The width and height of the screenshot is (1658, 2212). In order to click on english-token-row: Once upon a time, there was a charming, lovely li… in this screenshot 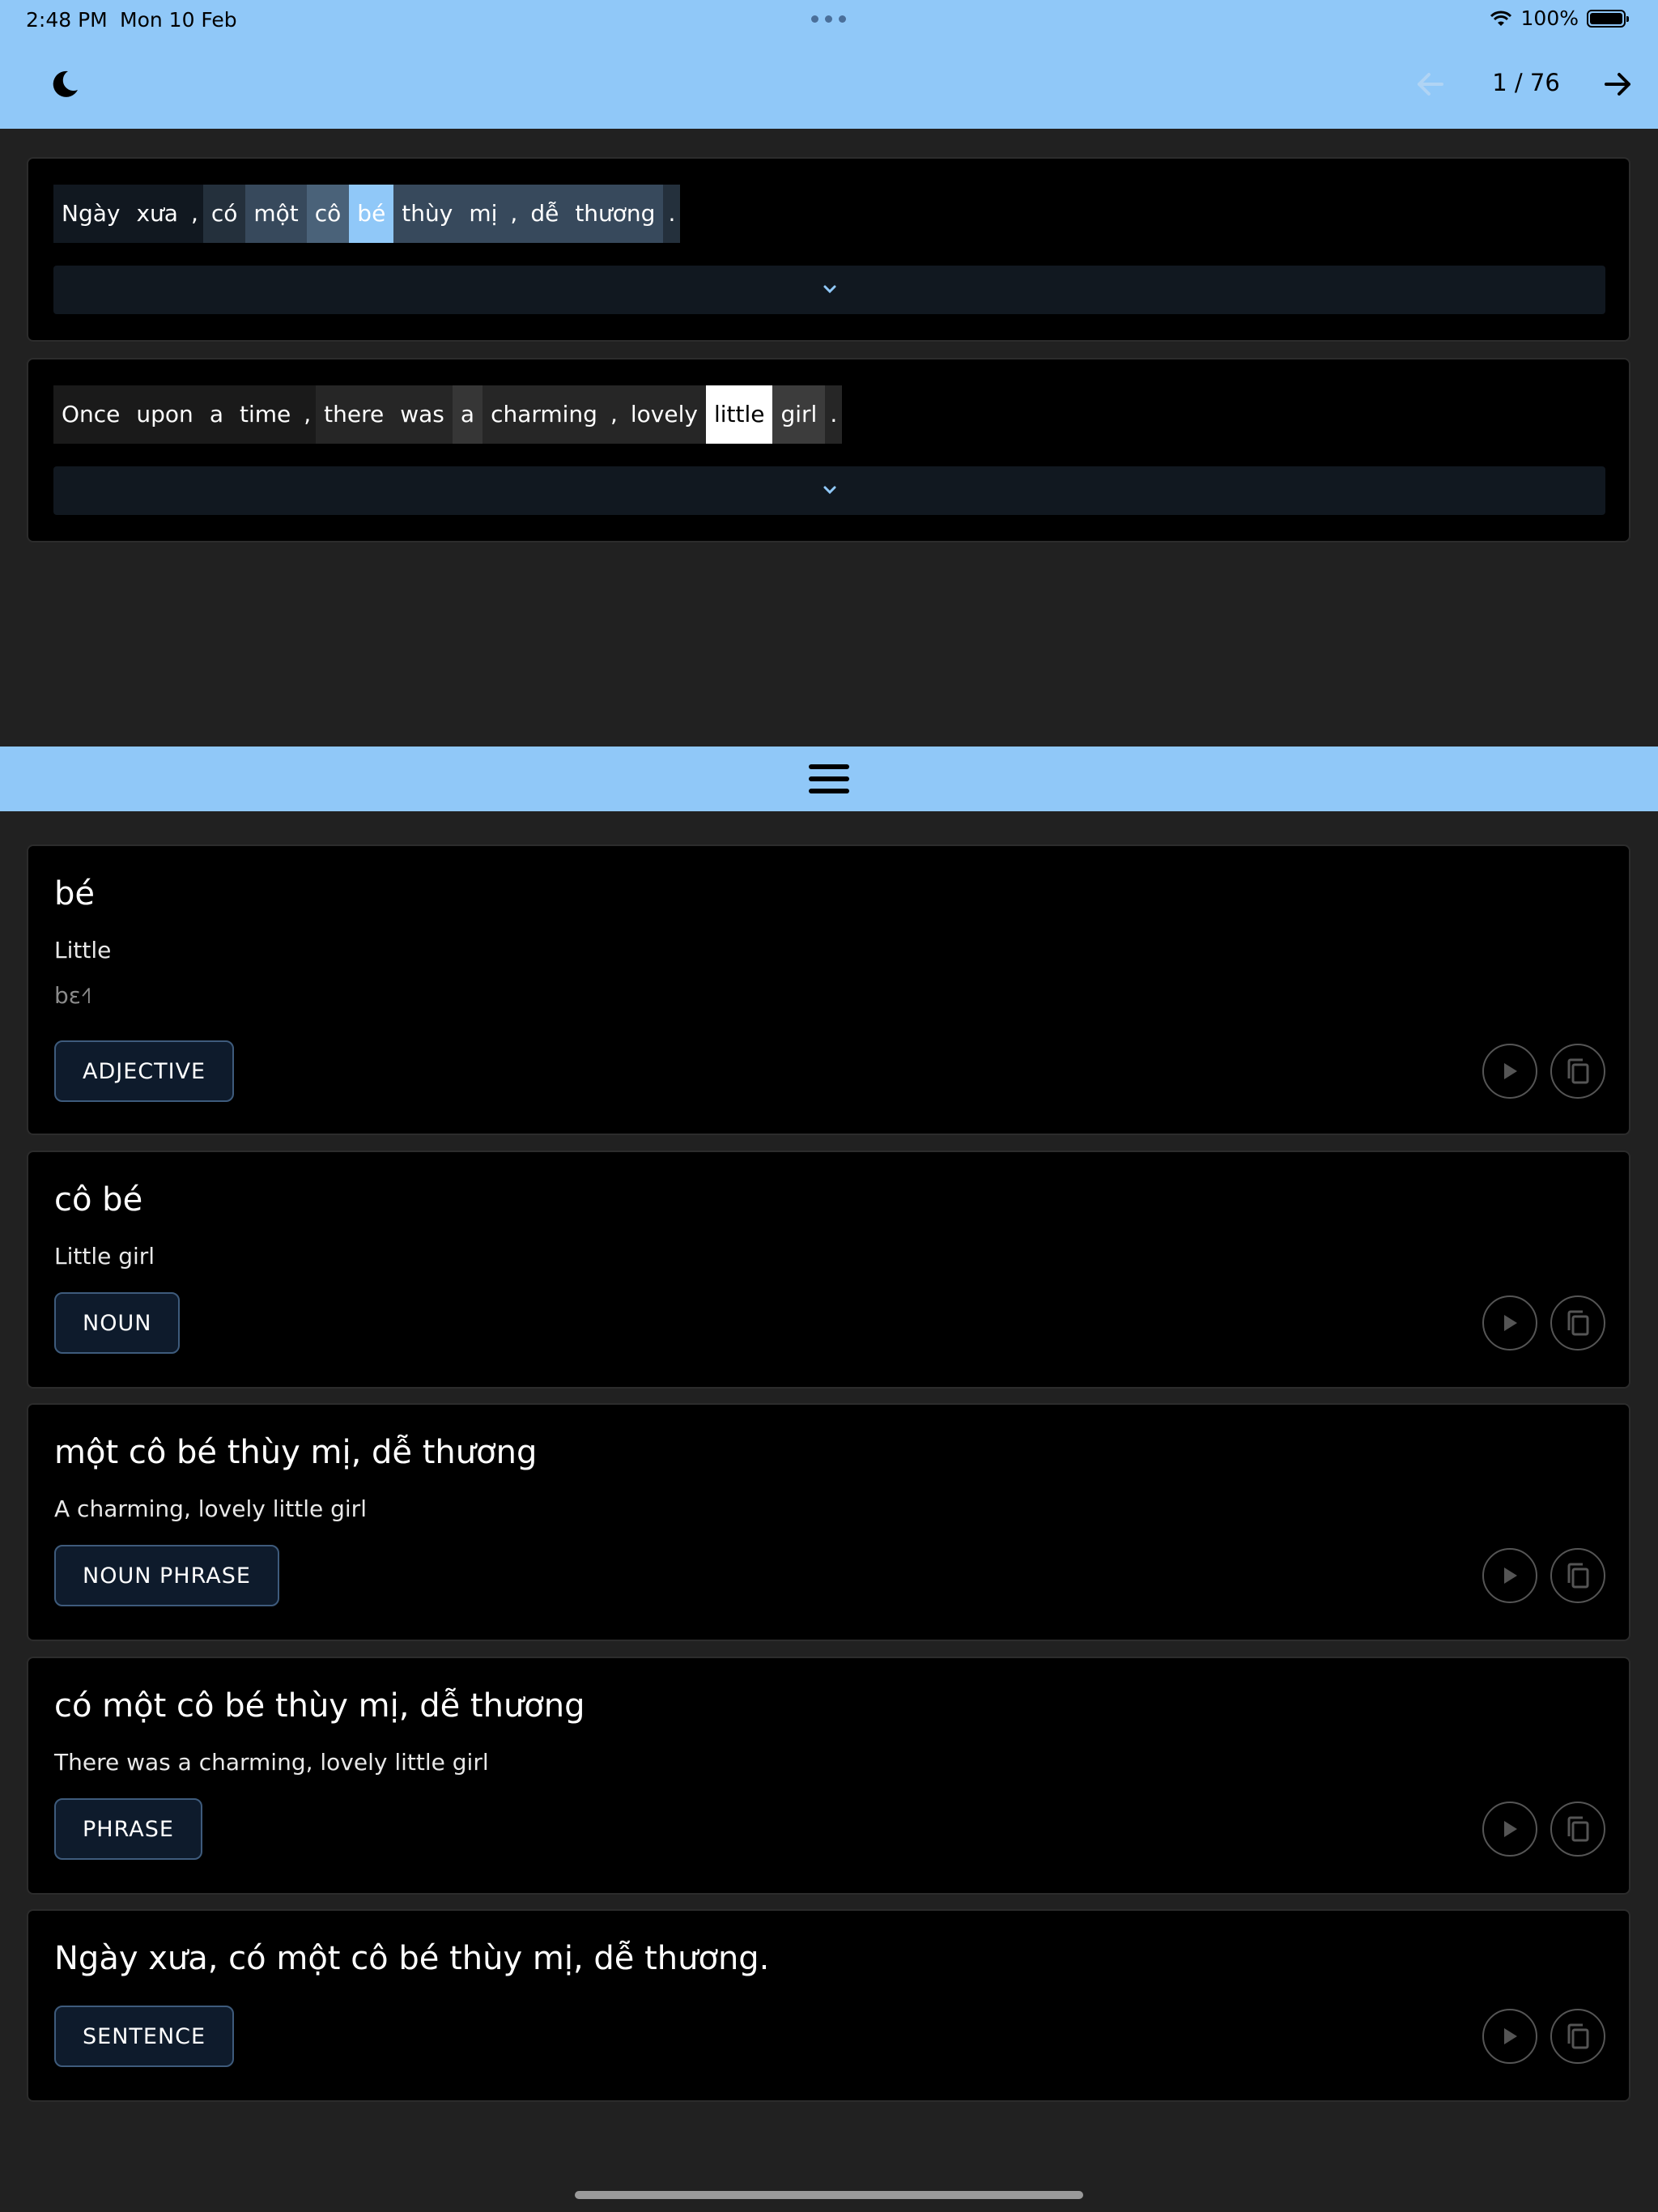, I will do `click(448, 414)`.